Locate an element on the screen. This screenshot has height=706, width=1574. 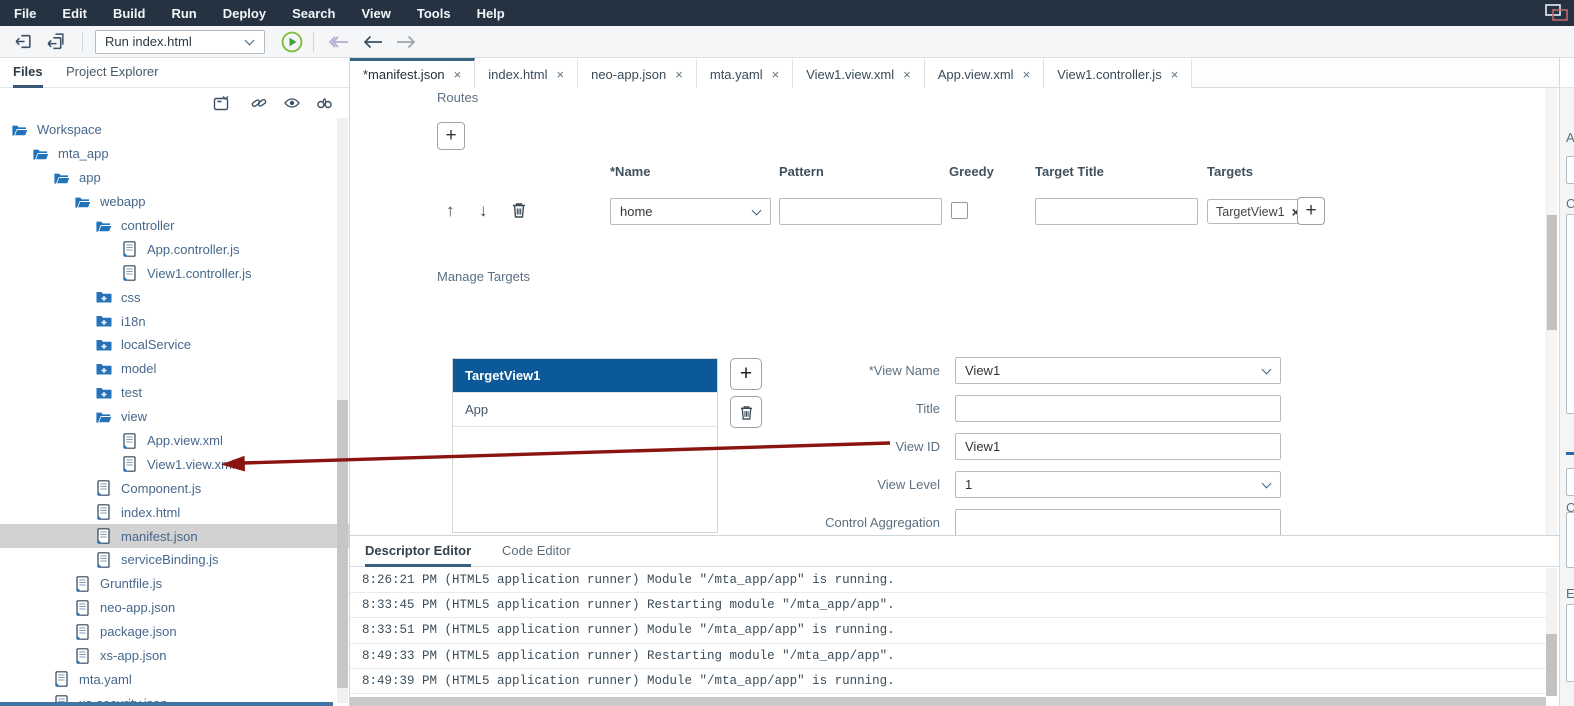
tree-item-label: manifest.json is located at coordinates (159, 536).